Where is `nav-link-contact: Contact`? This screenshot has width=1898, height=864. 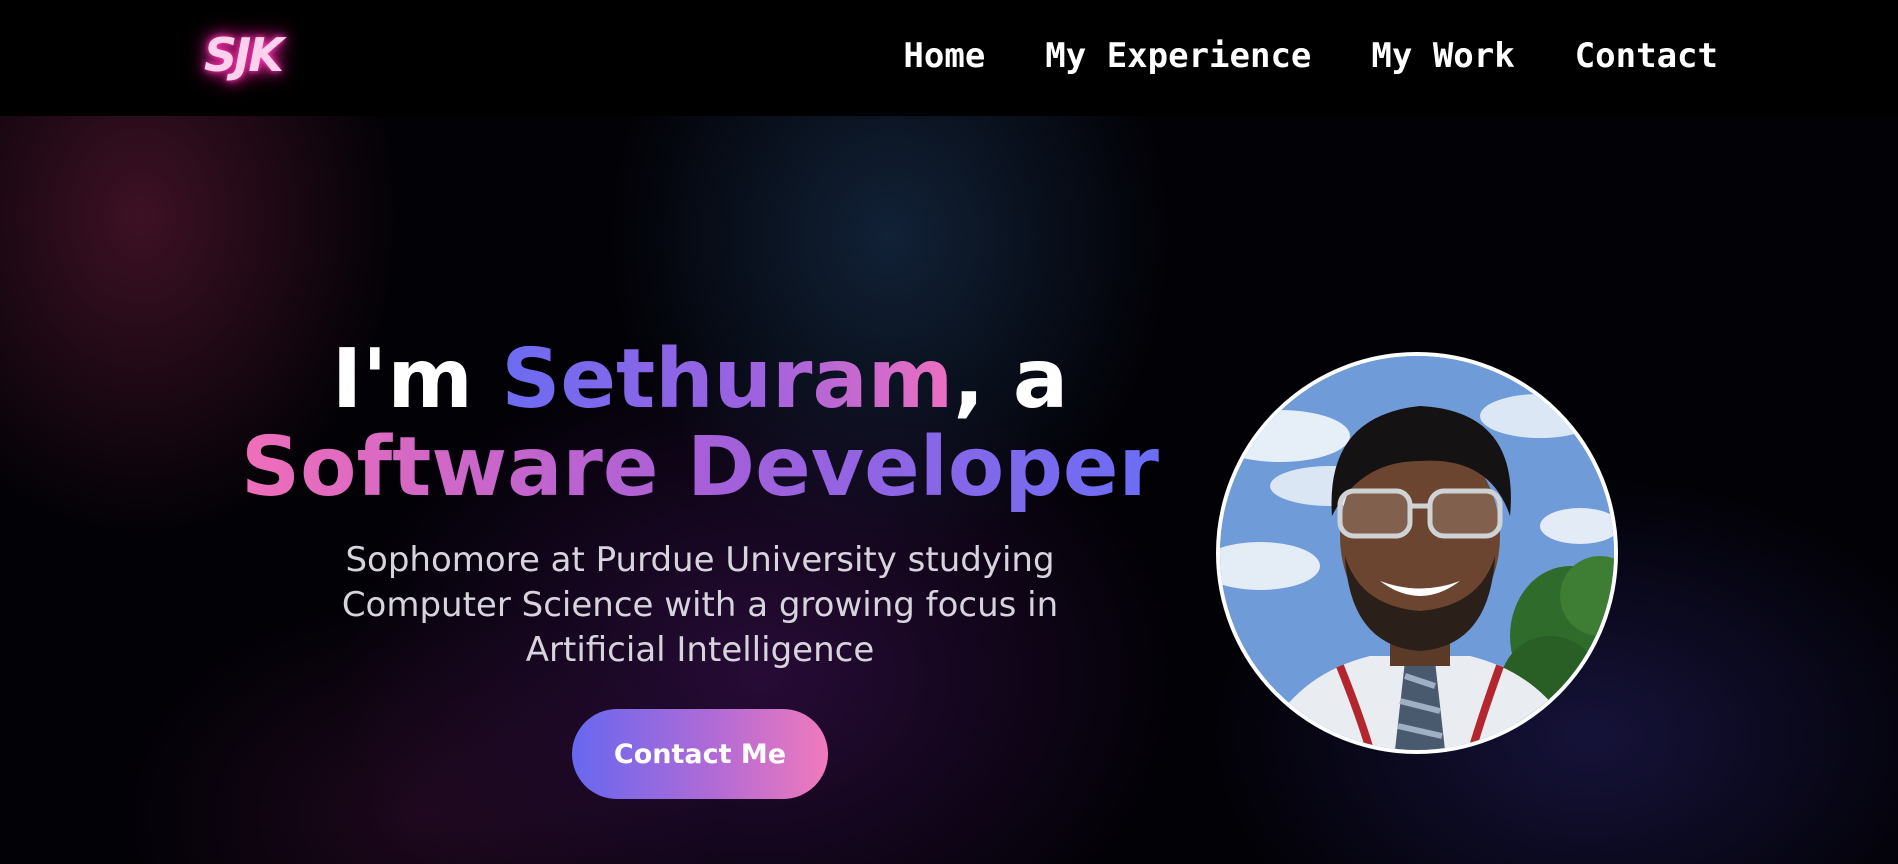
nav-link-contact: Contact is located at coordinates (1646, 56).